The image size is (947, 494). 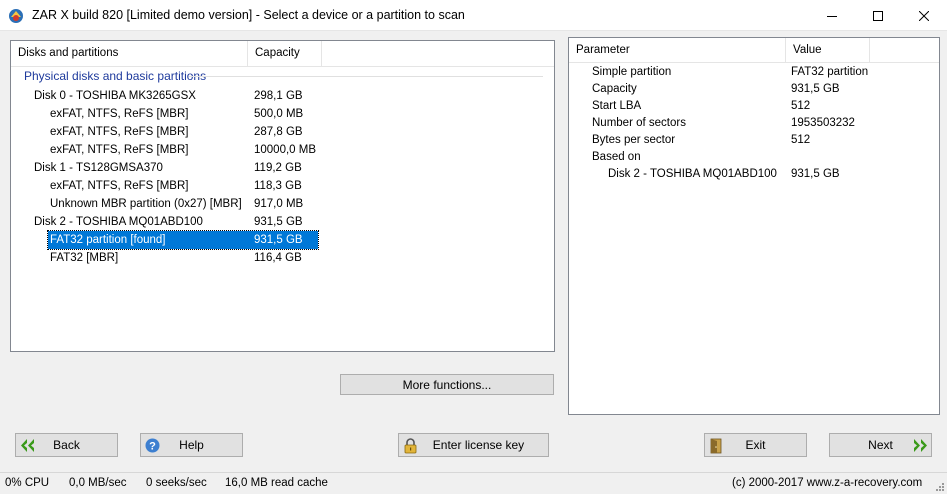 I want to click on property-param: Capacity, so click(x=614, y=89).